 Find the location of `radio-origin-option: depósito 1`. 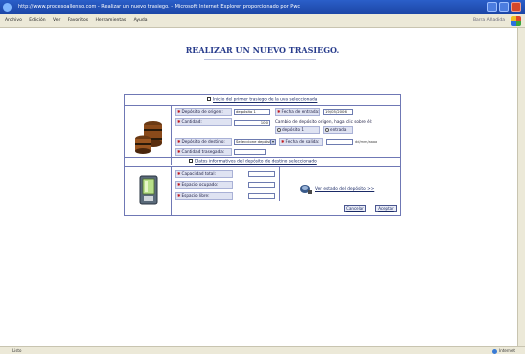

radio-origin-option: depósito 1 is located at coordinates (290, 129).